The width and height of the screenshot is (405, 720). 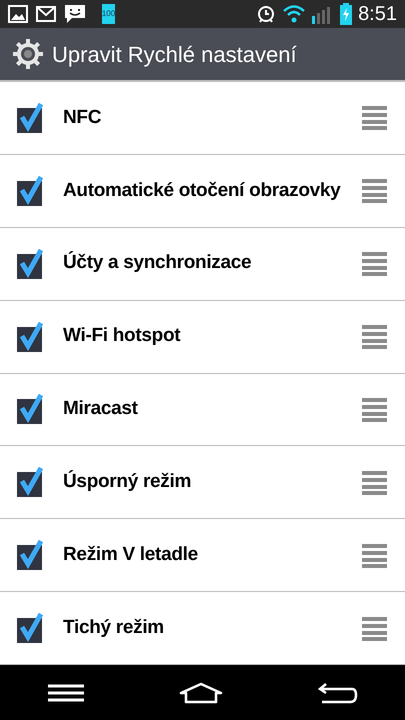 What do you see at coordinates (174, 54) in the screenshot?
I see `screen-title: Upravit Rychlé nastavení` at bounding box center [174, 54].